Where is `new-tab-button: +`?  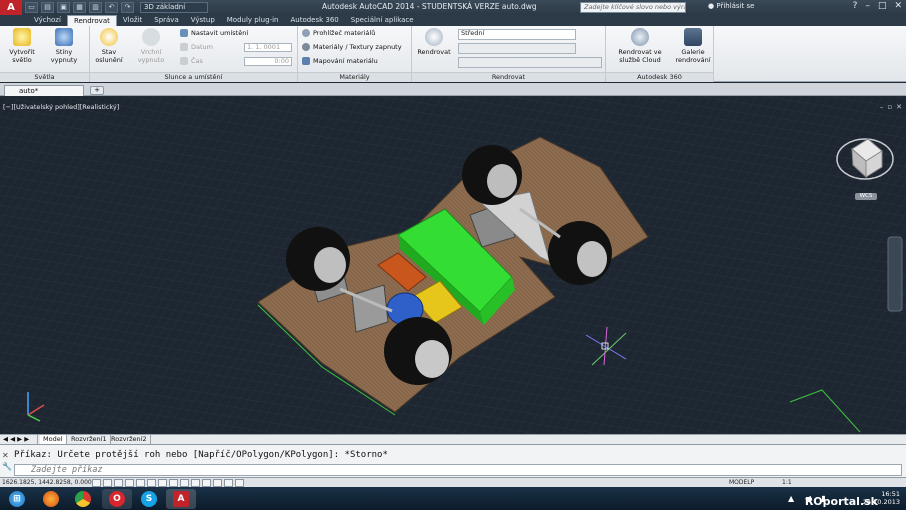 new-tab-button: + is located at coordinates (97, 90).